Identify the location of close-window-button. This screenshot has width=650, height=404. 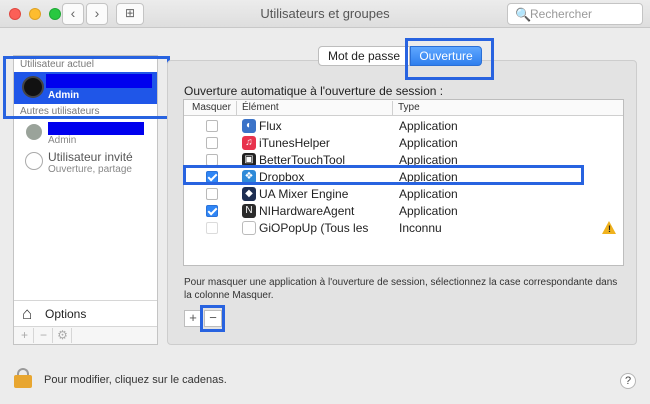
(15, 14).